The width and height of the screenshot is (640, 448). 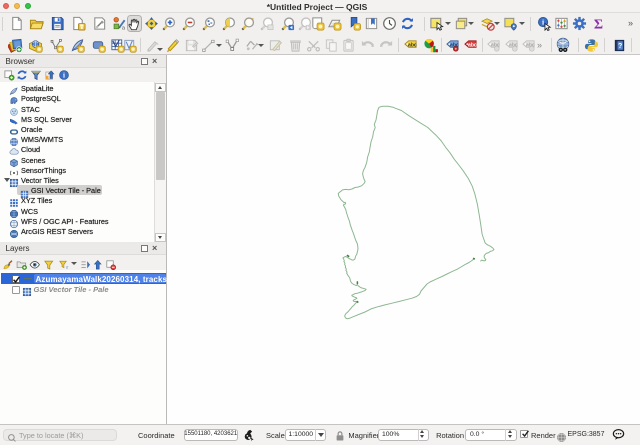 What do you see at coordinates (598, 24) in the screenshot?
I see `svg-text: Σ` at bounding box center [598, 24].